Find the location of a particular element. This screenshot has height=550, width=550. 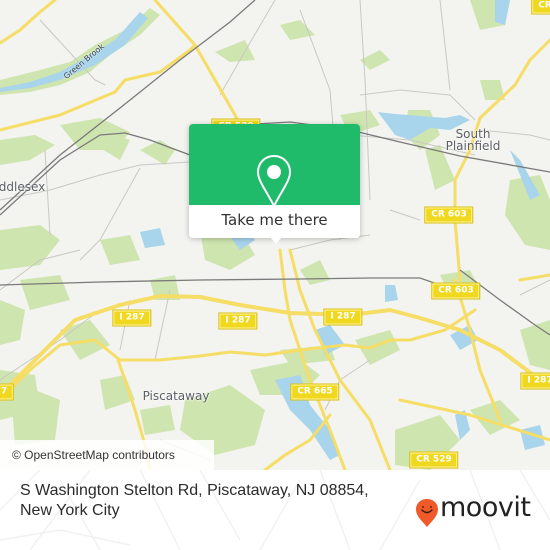

road-shield: CR is located at coordinates (540, 7).